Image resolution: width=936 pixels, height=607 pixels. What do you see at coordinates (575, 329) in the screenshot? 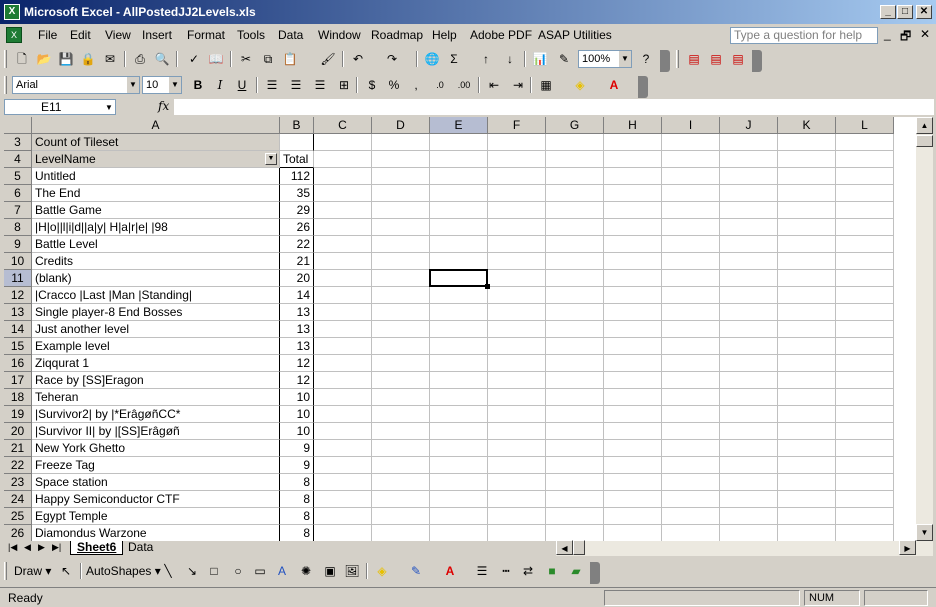
I see `cell-g14` at bounding box center [575, 329].